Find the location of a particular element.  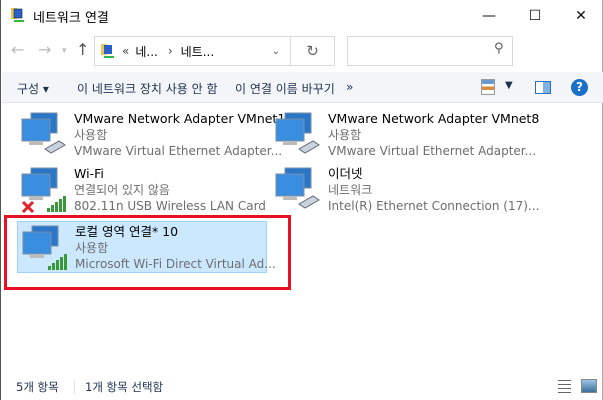

address-dropdown-icon: ⌄ is located at coordinates (276, 51).